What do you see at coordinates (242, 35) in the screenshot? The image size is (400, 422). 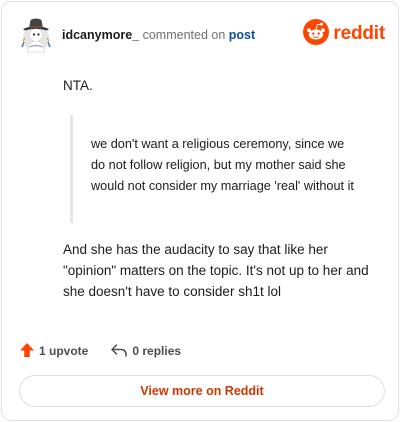 I see `post-link: post` at bounding box center [242, 35].